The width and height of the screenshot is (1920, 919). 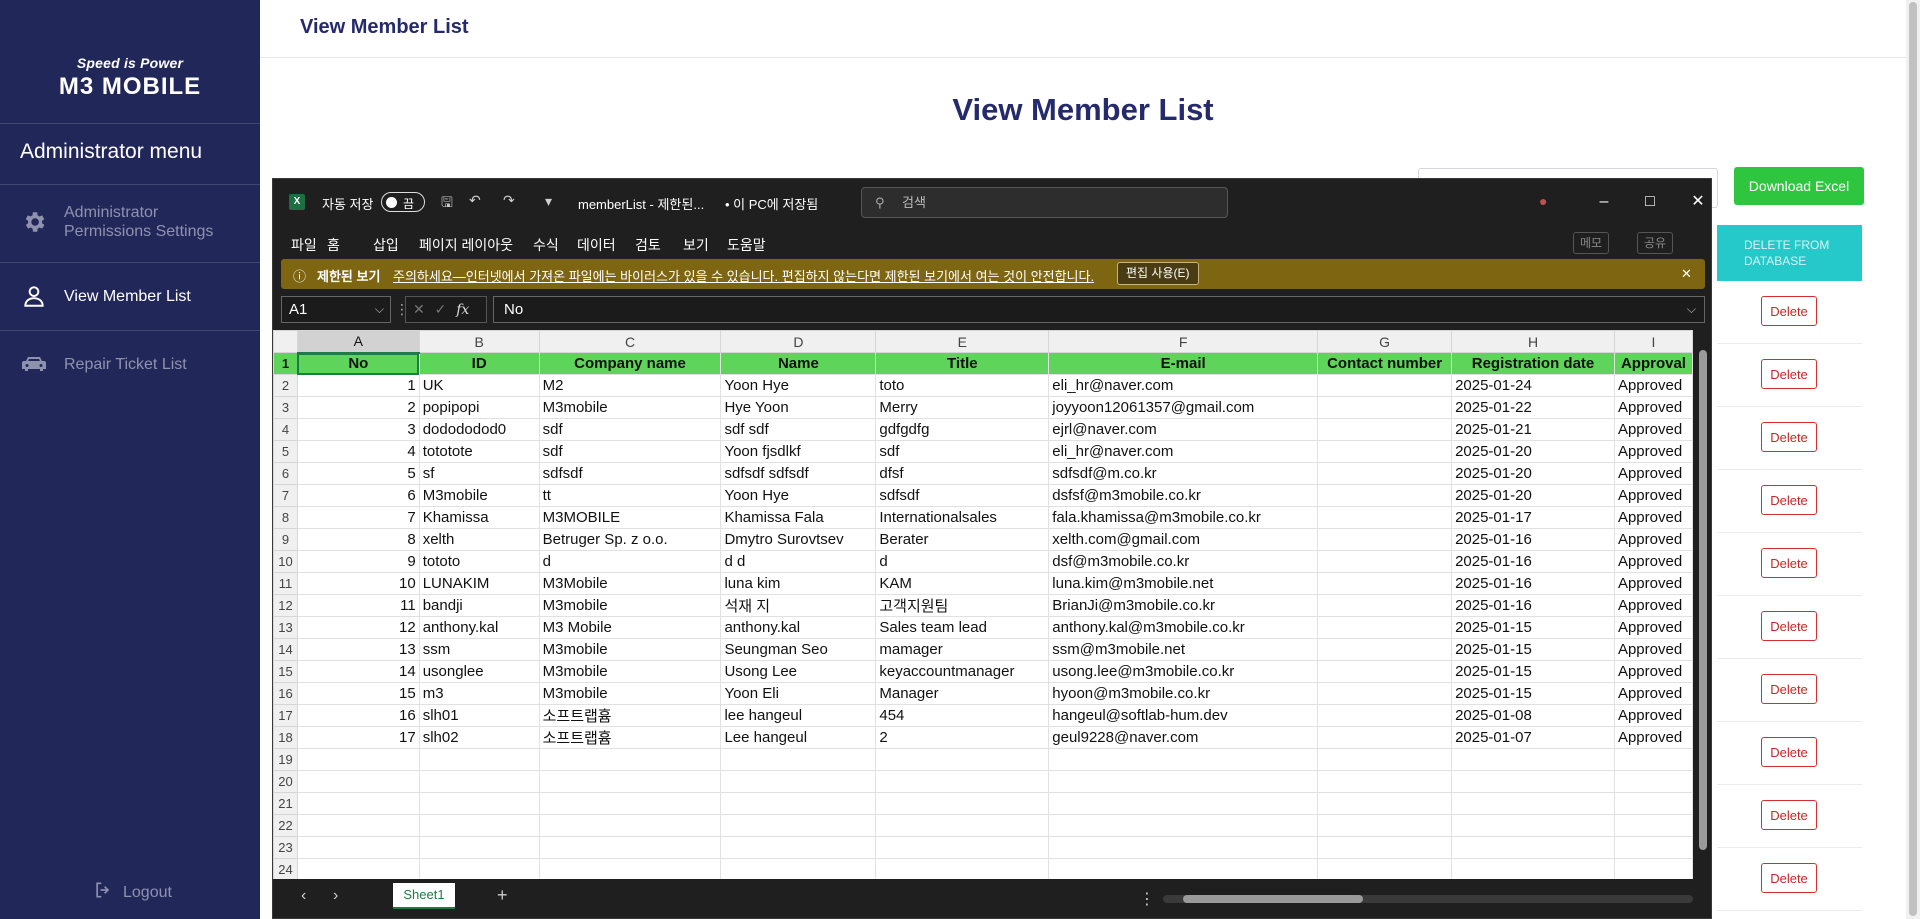 I want to click on table-cell: 2025-01-21, so click(x=1533, y=429).